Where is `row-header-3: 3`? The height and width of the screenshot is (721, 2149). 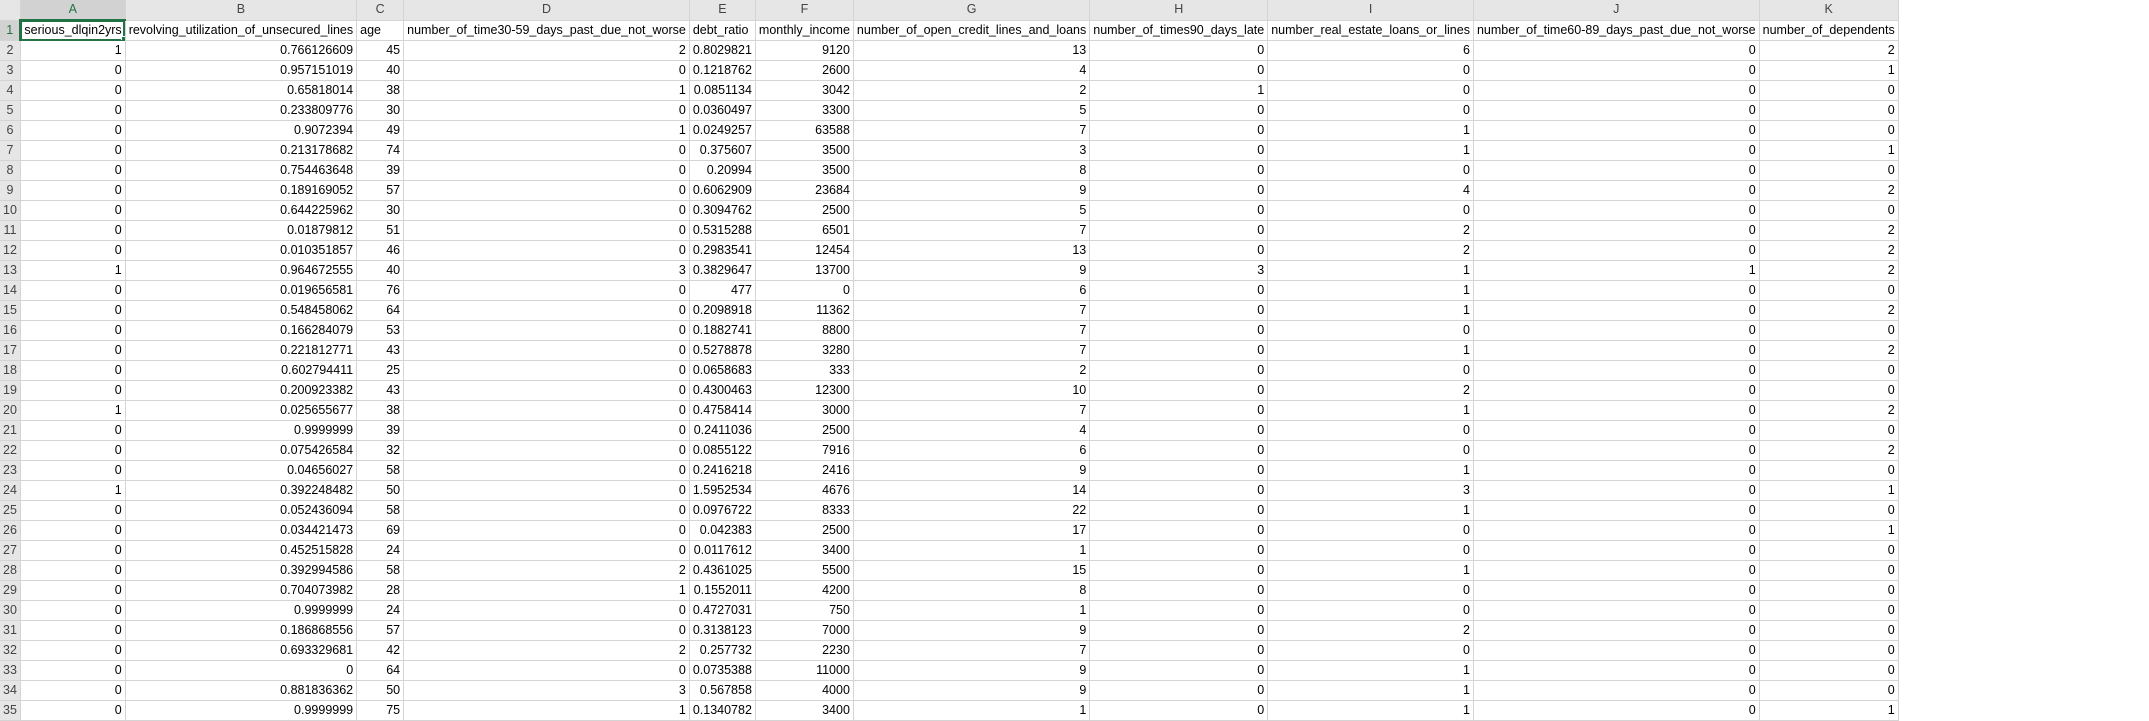
row-header-3: 3 is located at coordinates (10, 70).